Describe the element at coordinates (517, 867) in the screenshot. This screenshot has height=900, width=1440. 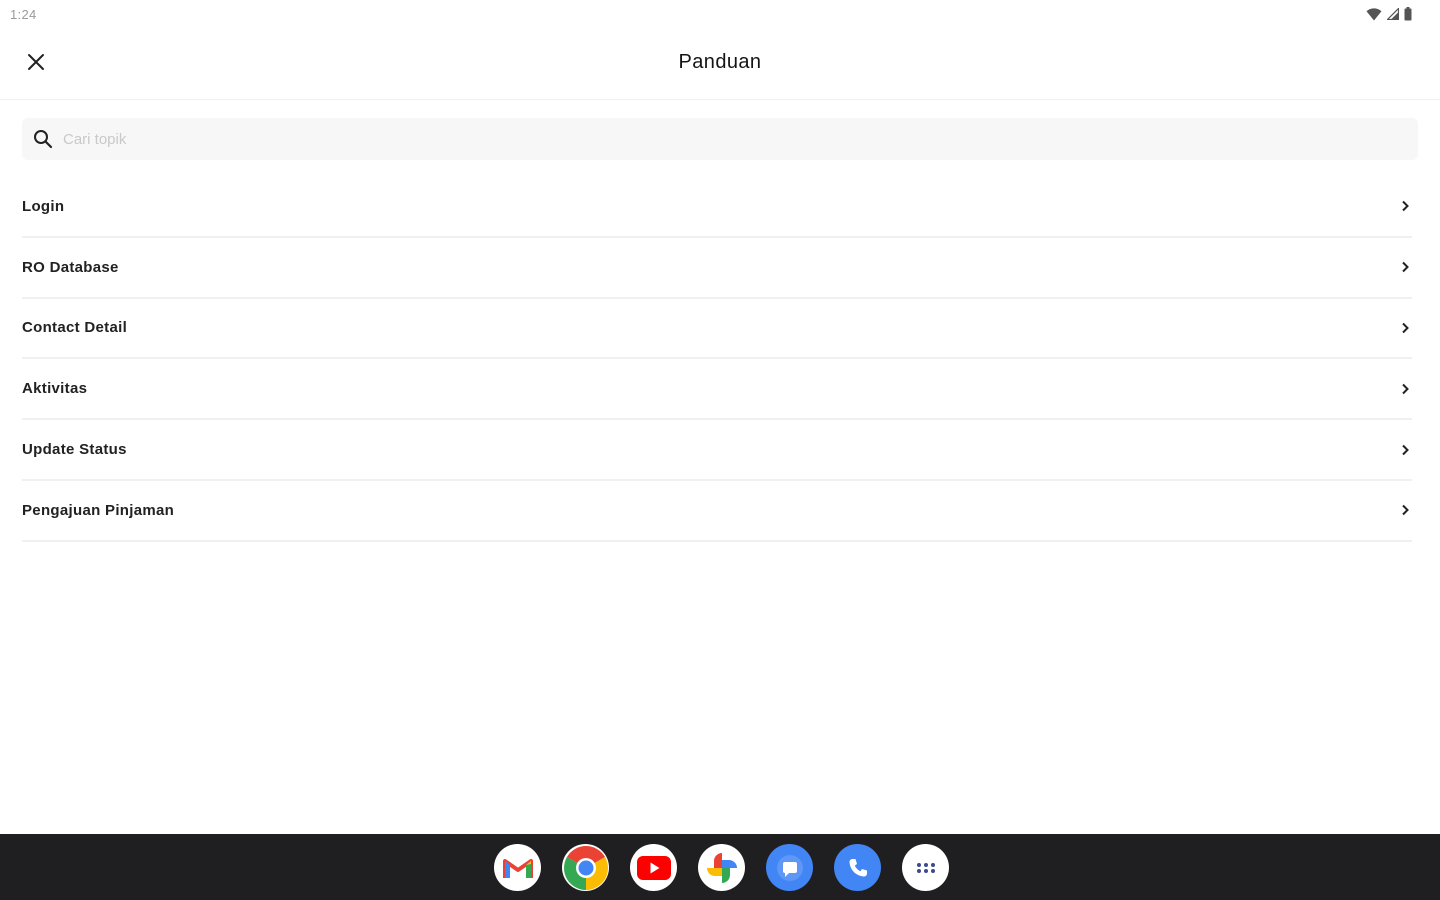
I see `gmail-icon` at that location.